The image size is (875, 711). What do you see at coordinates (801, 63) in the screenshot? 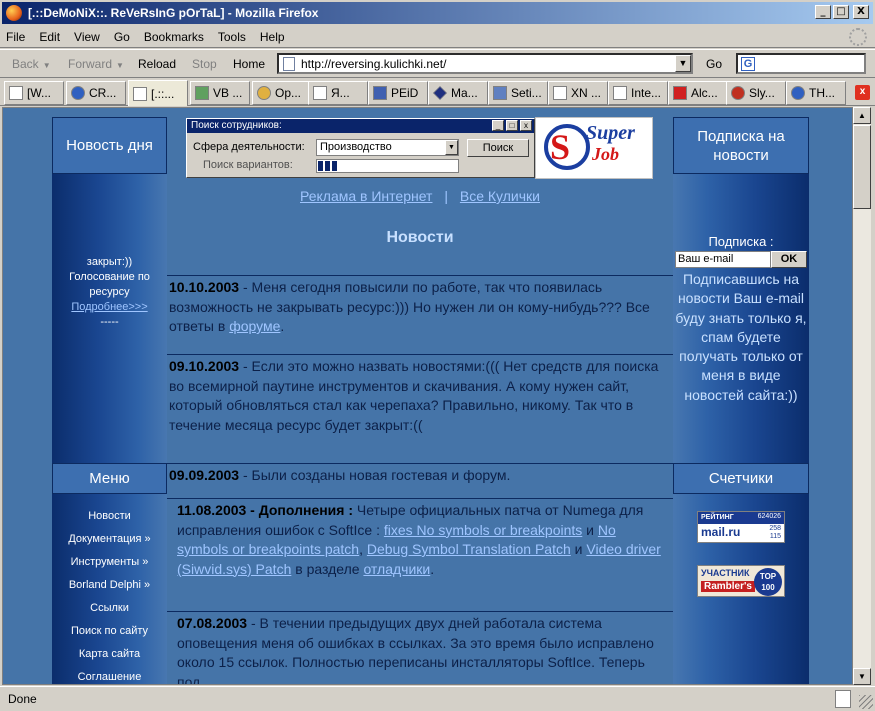
I see `search-input: G` at bounding box center [801, 63].